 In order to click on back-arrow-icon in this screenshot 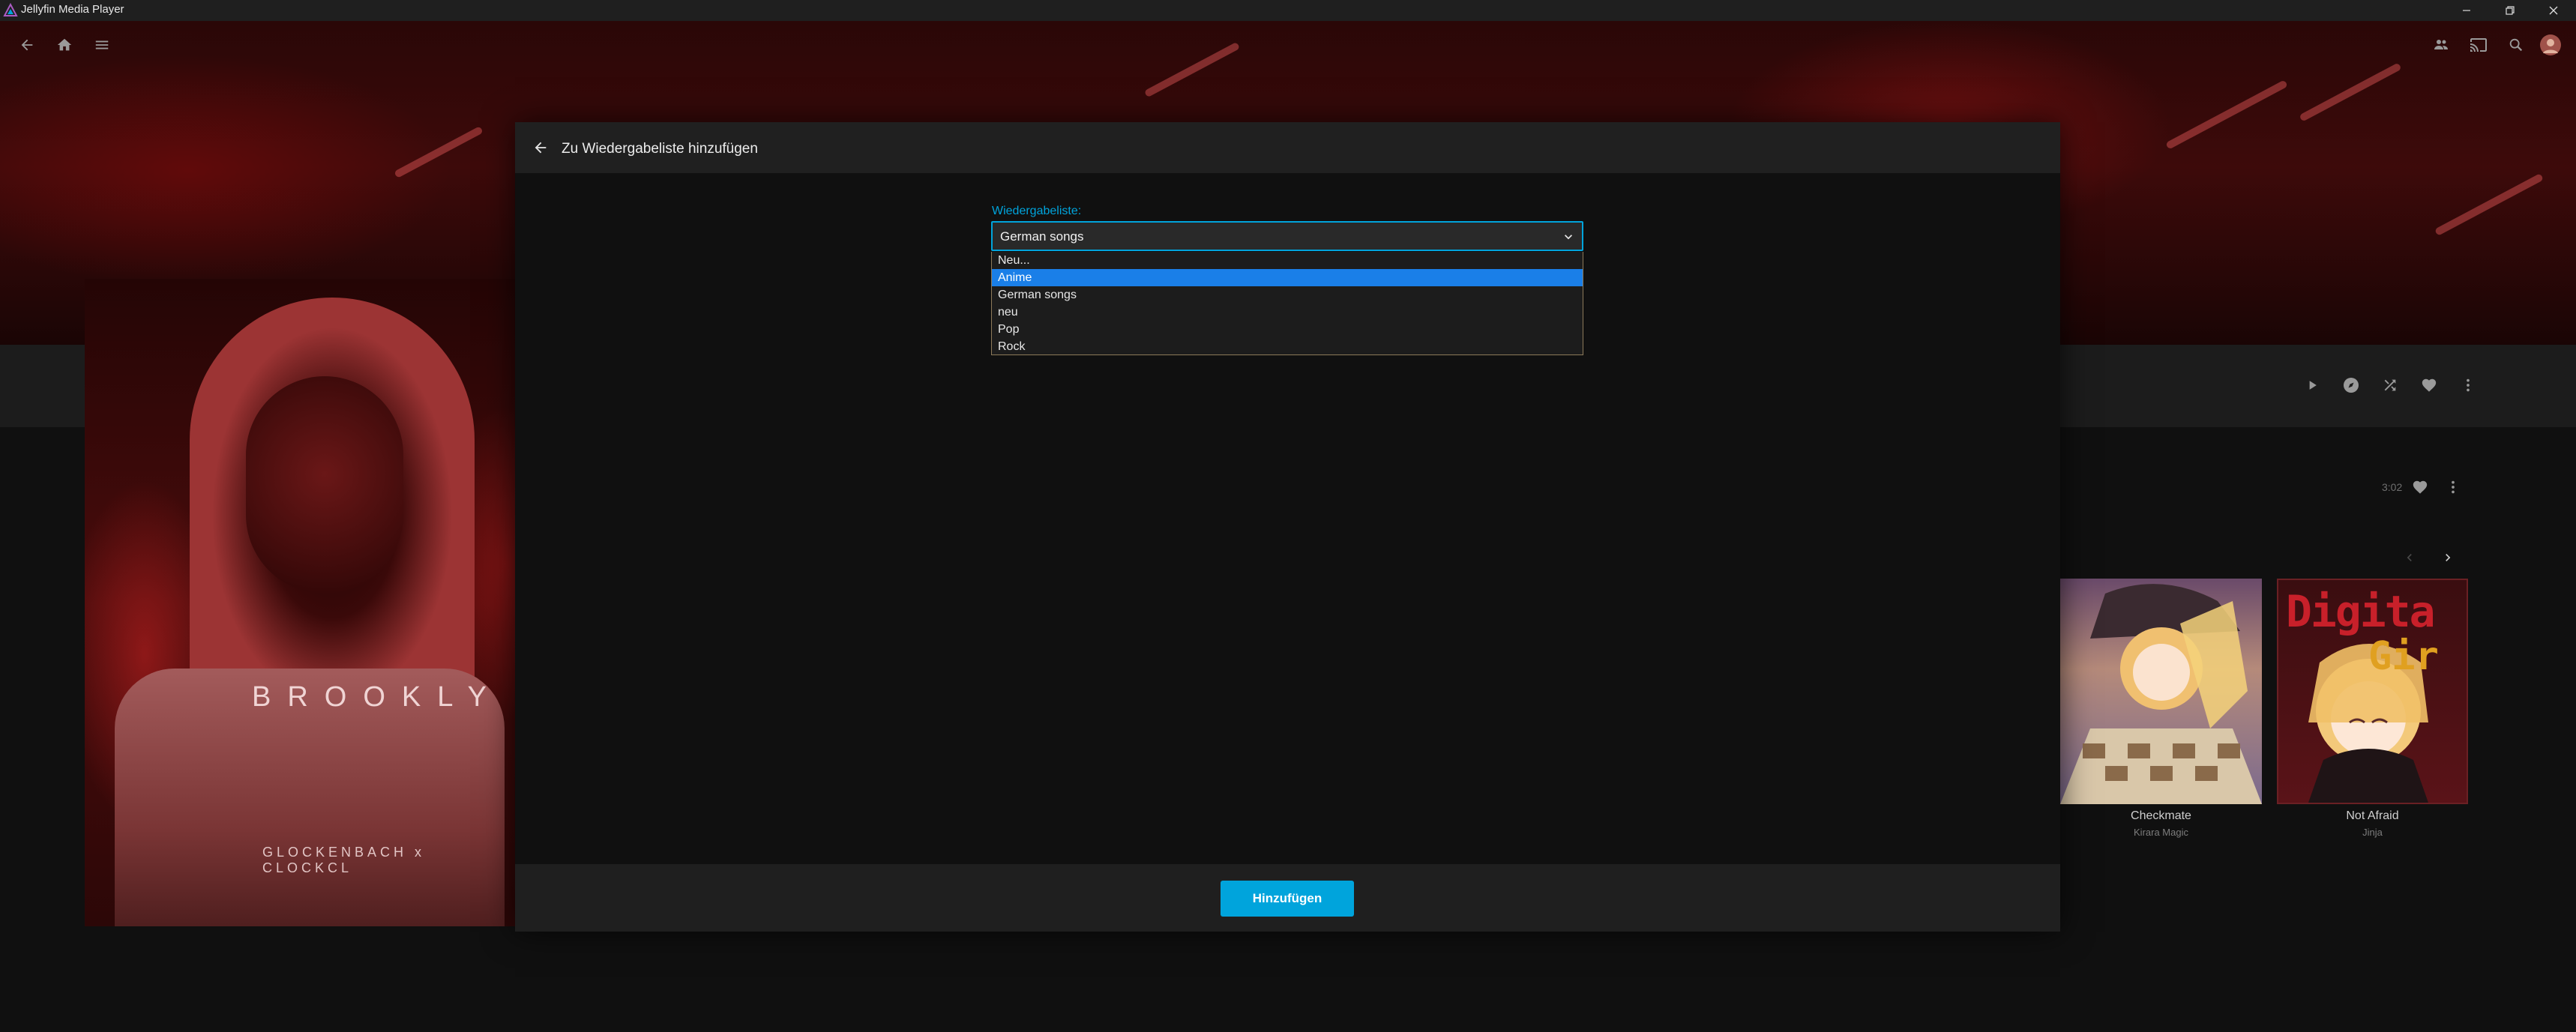, I will do `click(27, 45)`.